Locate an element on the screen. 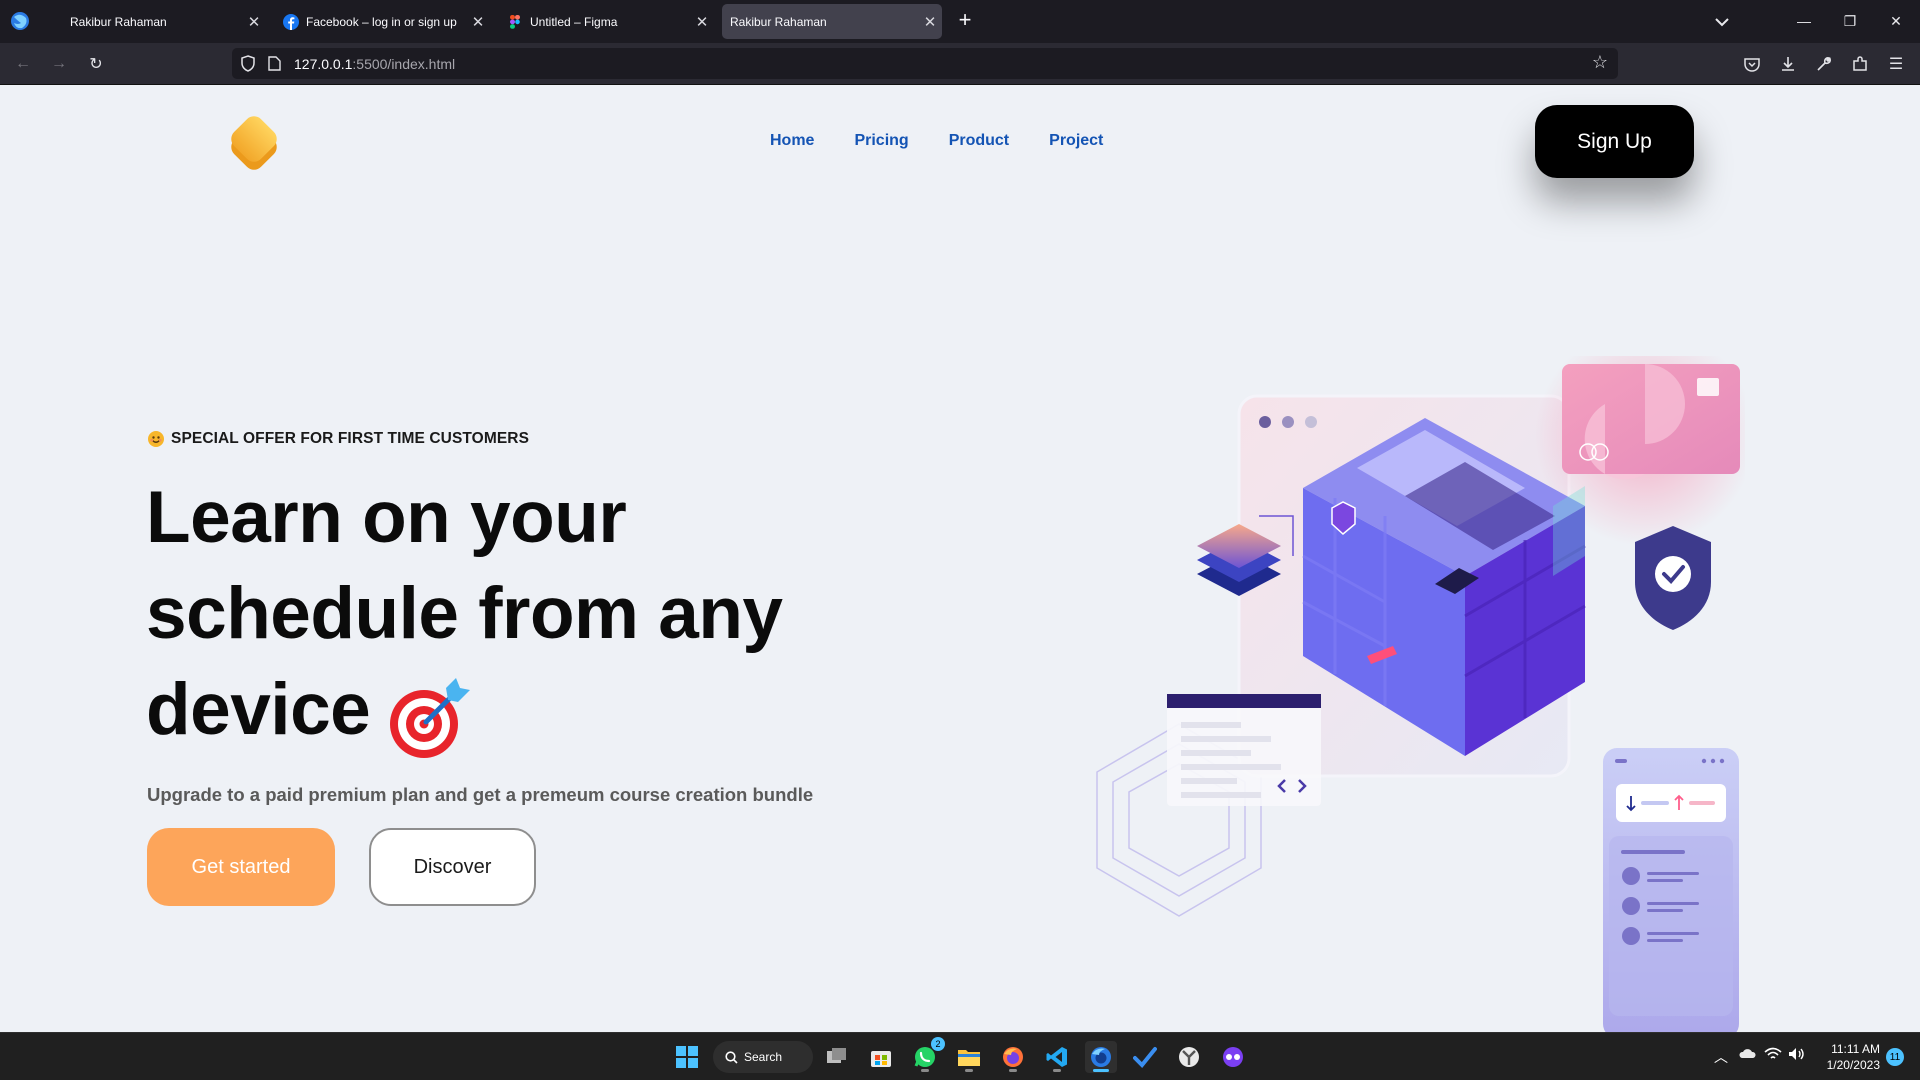  clock-date: 1/20/2023 is located at coordinates (1853, 1065).